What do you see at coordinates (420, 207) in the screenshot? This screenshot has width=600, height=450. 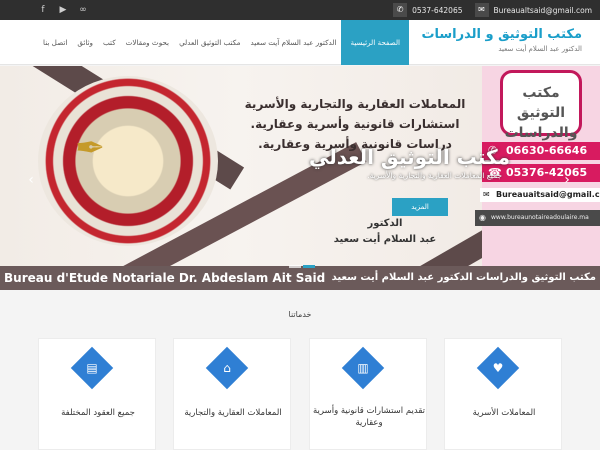 I see `more-button: المزيد` at bounding box center [420, 207].